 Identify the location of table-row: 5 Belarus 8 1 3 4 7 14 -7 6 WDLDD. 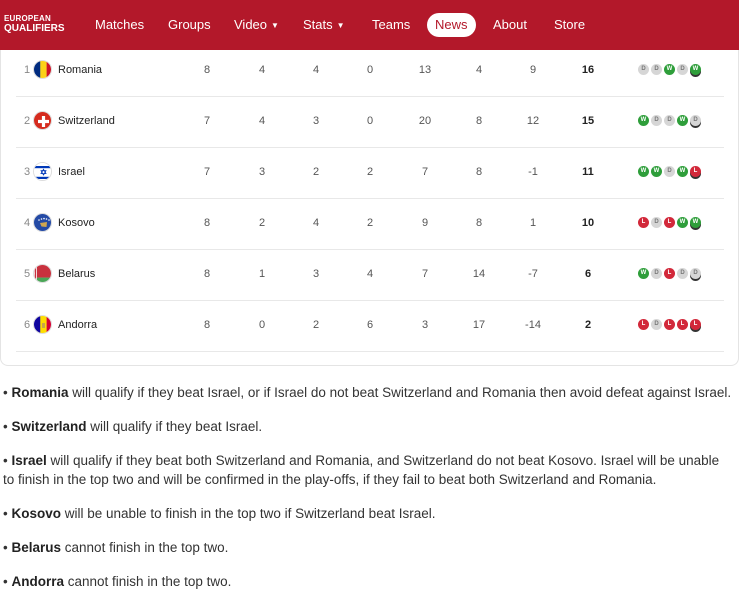
(370, 275).